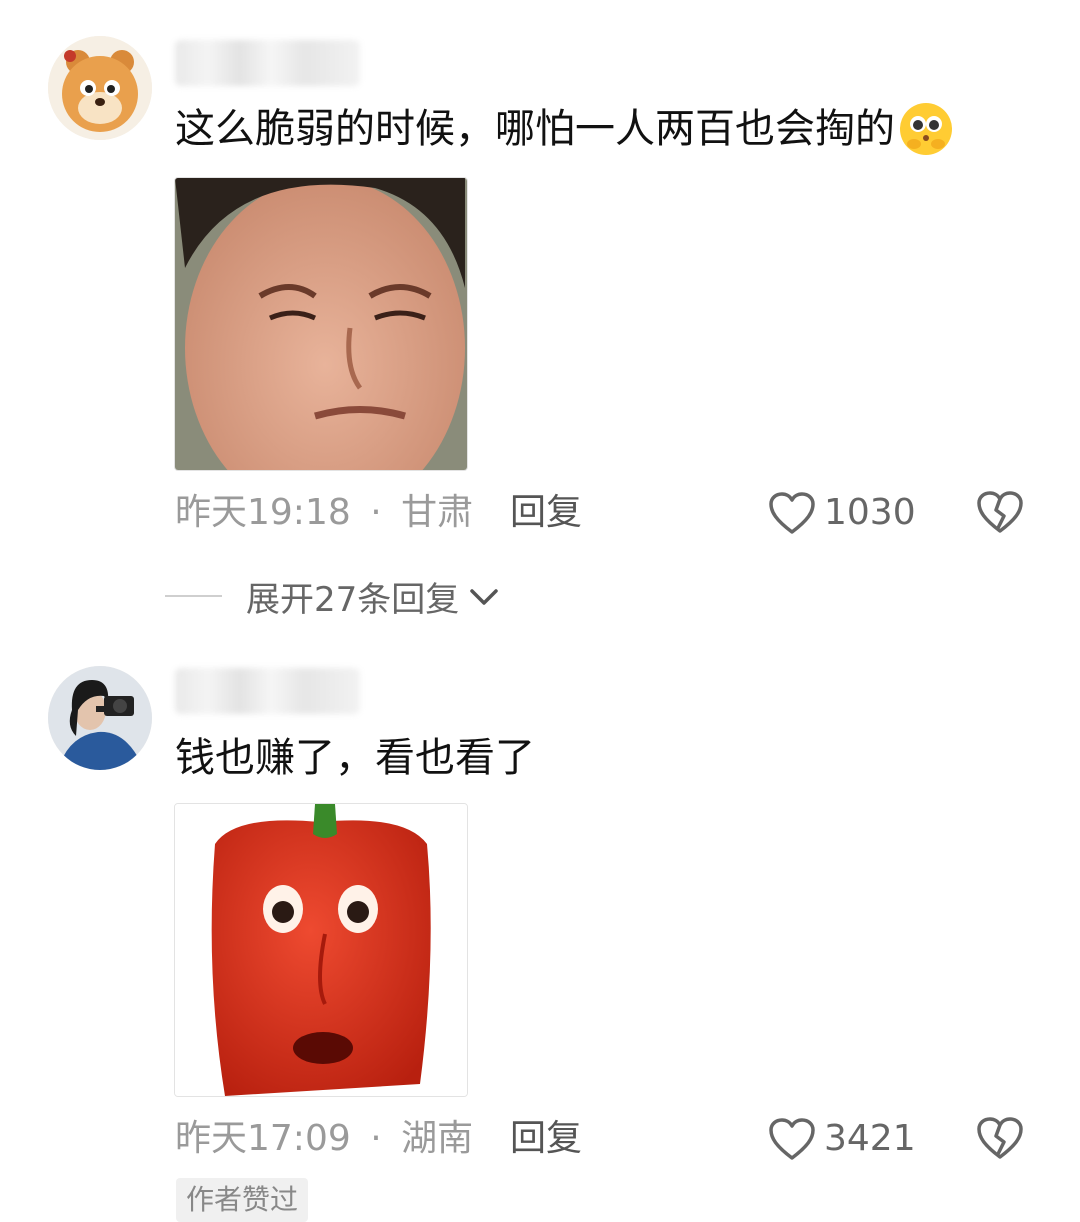 Image resolution: width=1080 pixels, height=1222 pixels. What do you see at coordinates (437, 1138) in the screenshot?
I see `location: 湖南` at bounding box center [437, 1138].